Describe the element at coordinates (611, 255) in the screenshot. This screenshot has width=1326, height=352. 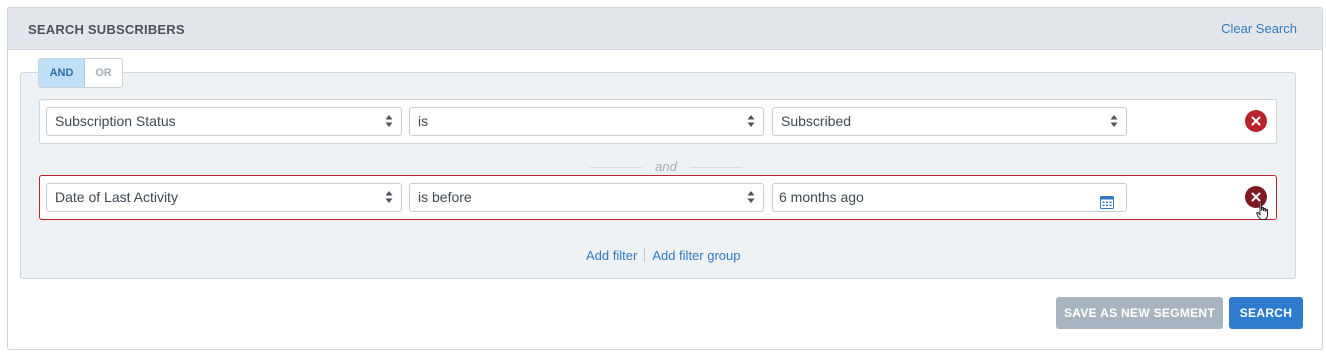
I see `add-filter-link: Add filter` at that location.